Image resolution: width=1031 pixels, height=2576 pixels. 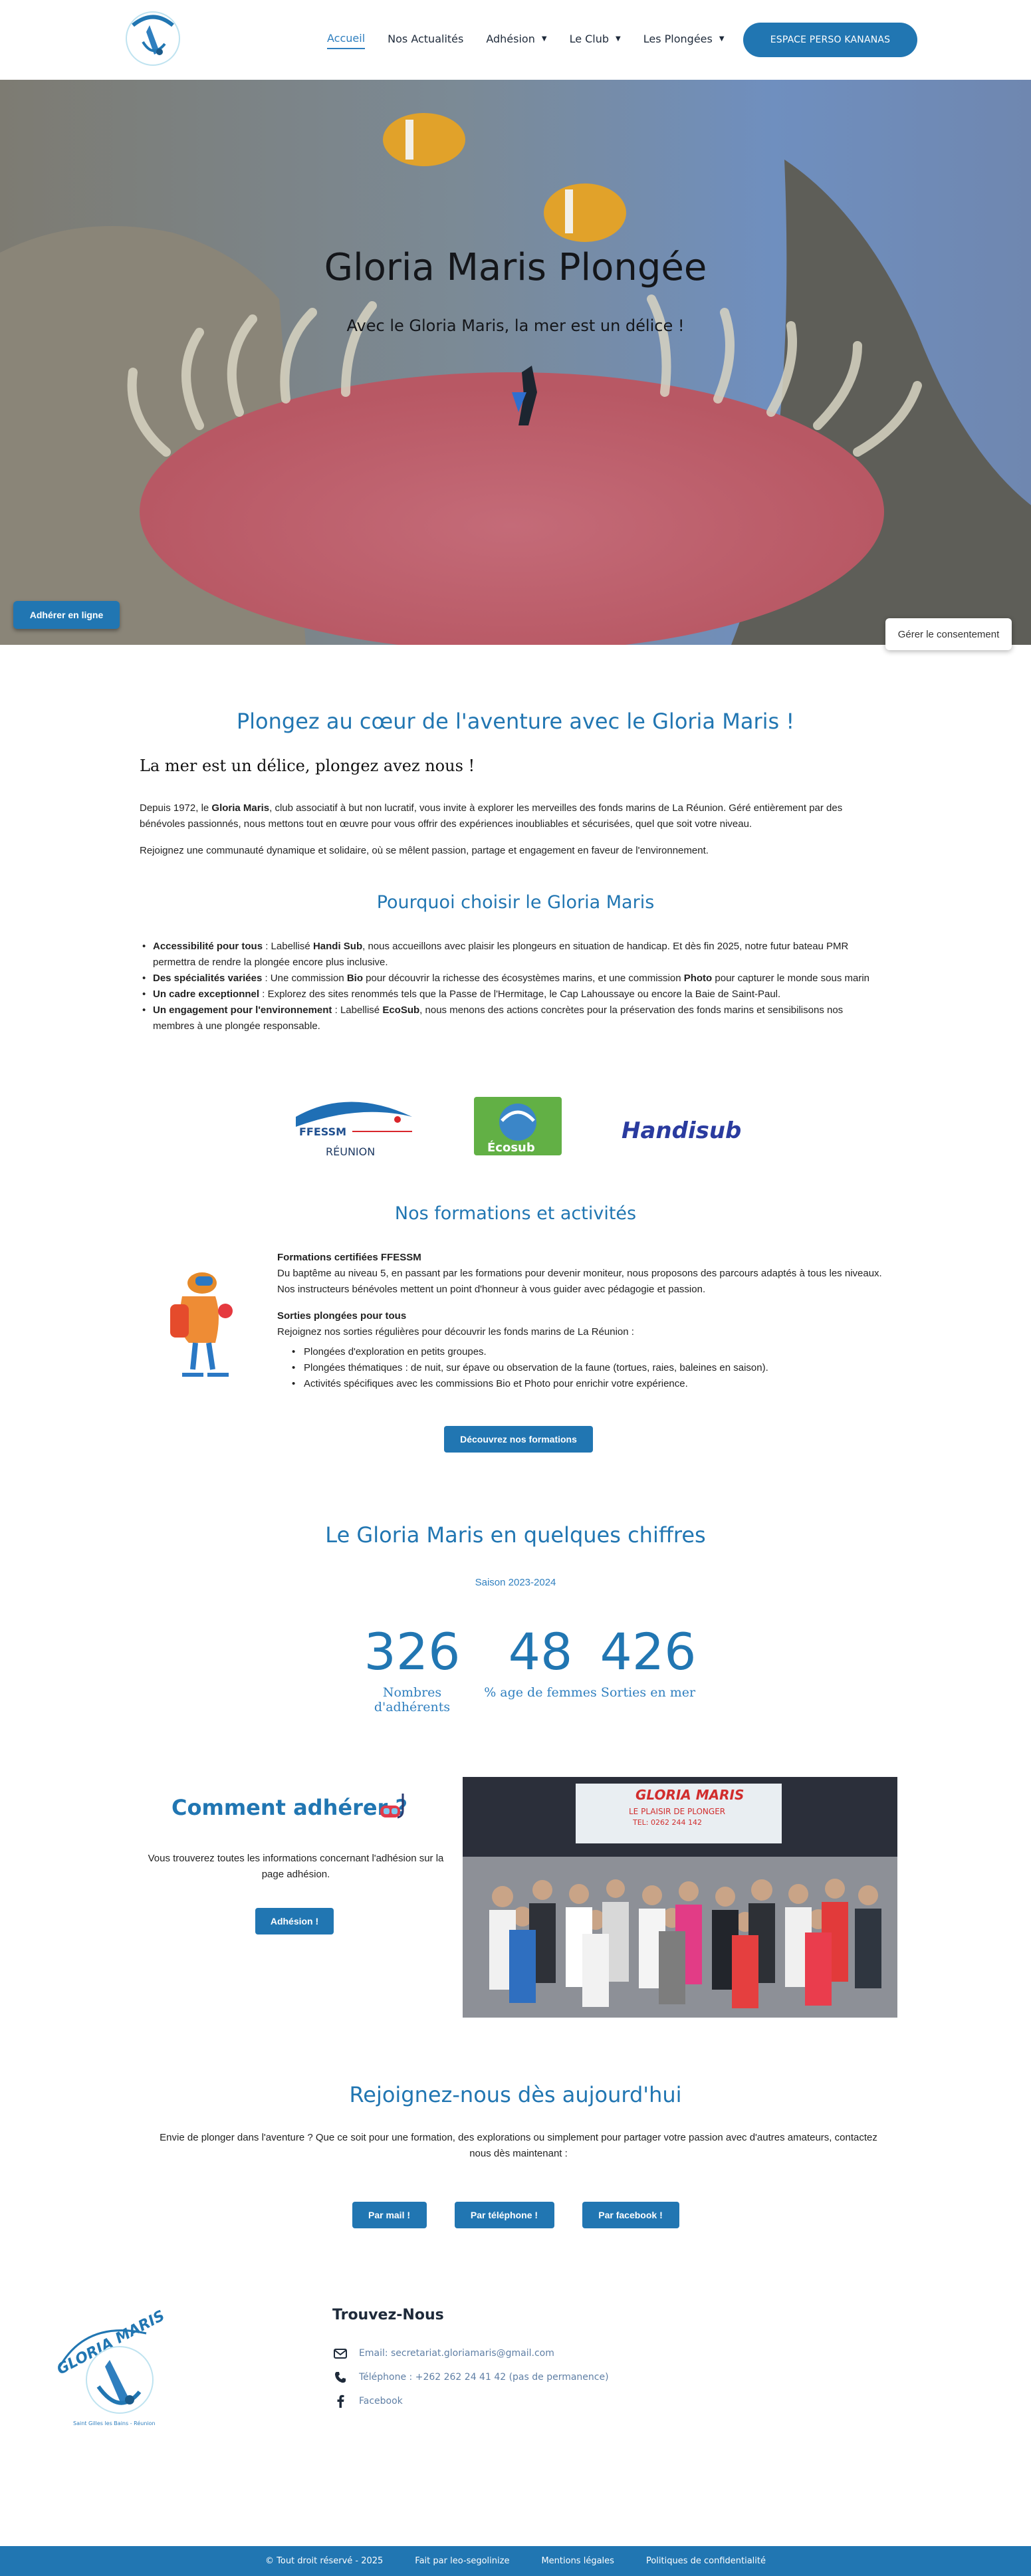 What do you see at coordinates (949, 634) in the screenshot?
I see `consent-button: Gérer le consentement` at bounding box center [949, 634].